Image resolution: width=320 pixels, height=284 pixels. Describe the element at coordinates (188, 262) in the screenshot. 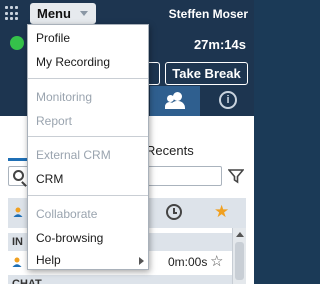

I see `row-time: 0m:00s` at that location.